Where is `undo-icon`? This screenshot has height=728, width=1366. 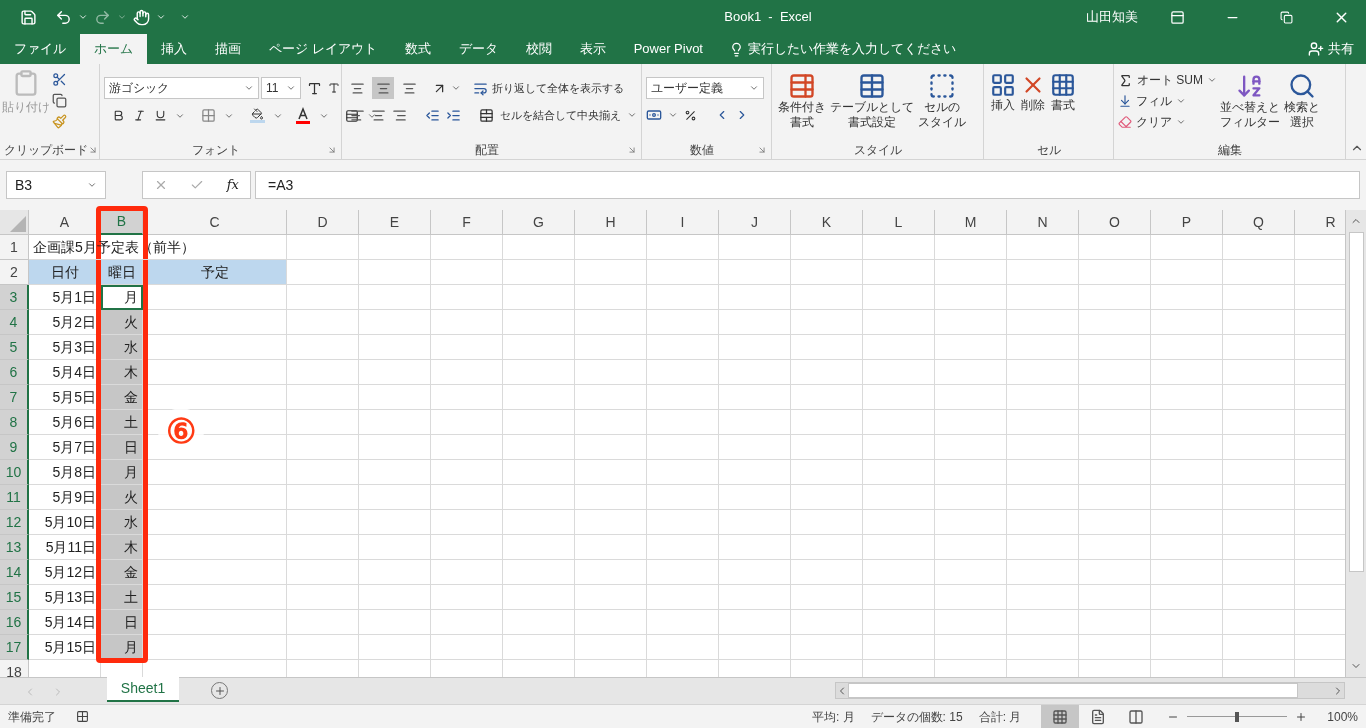 undo-icon is located at coordinates (63, 17).